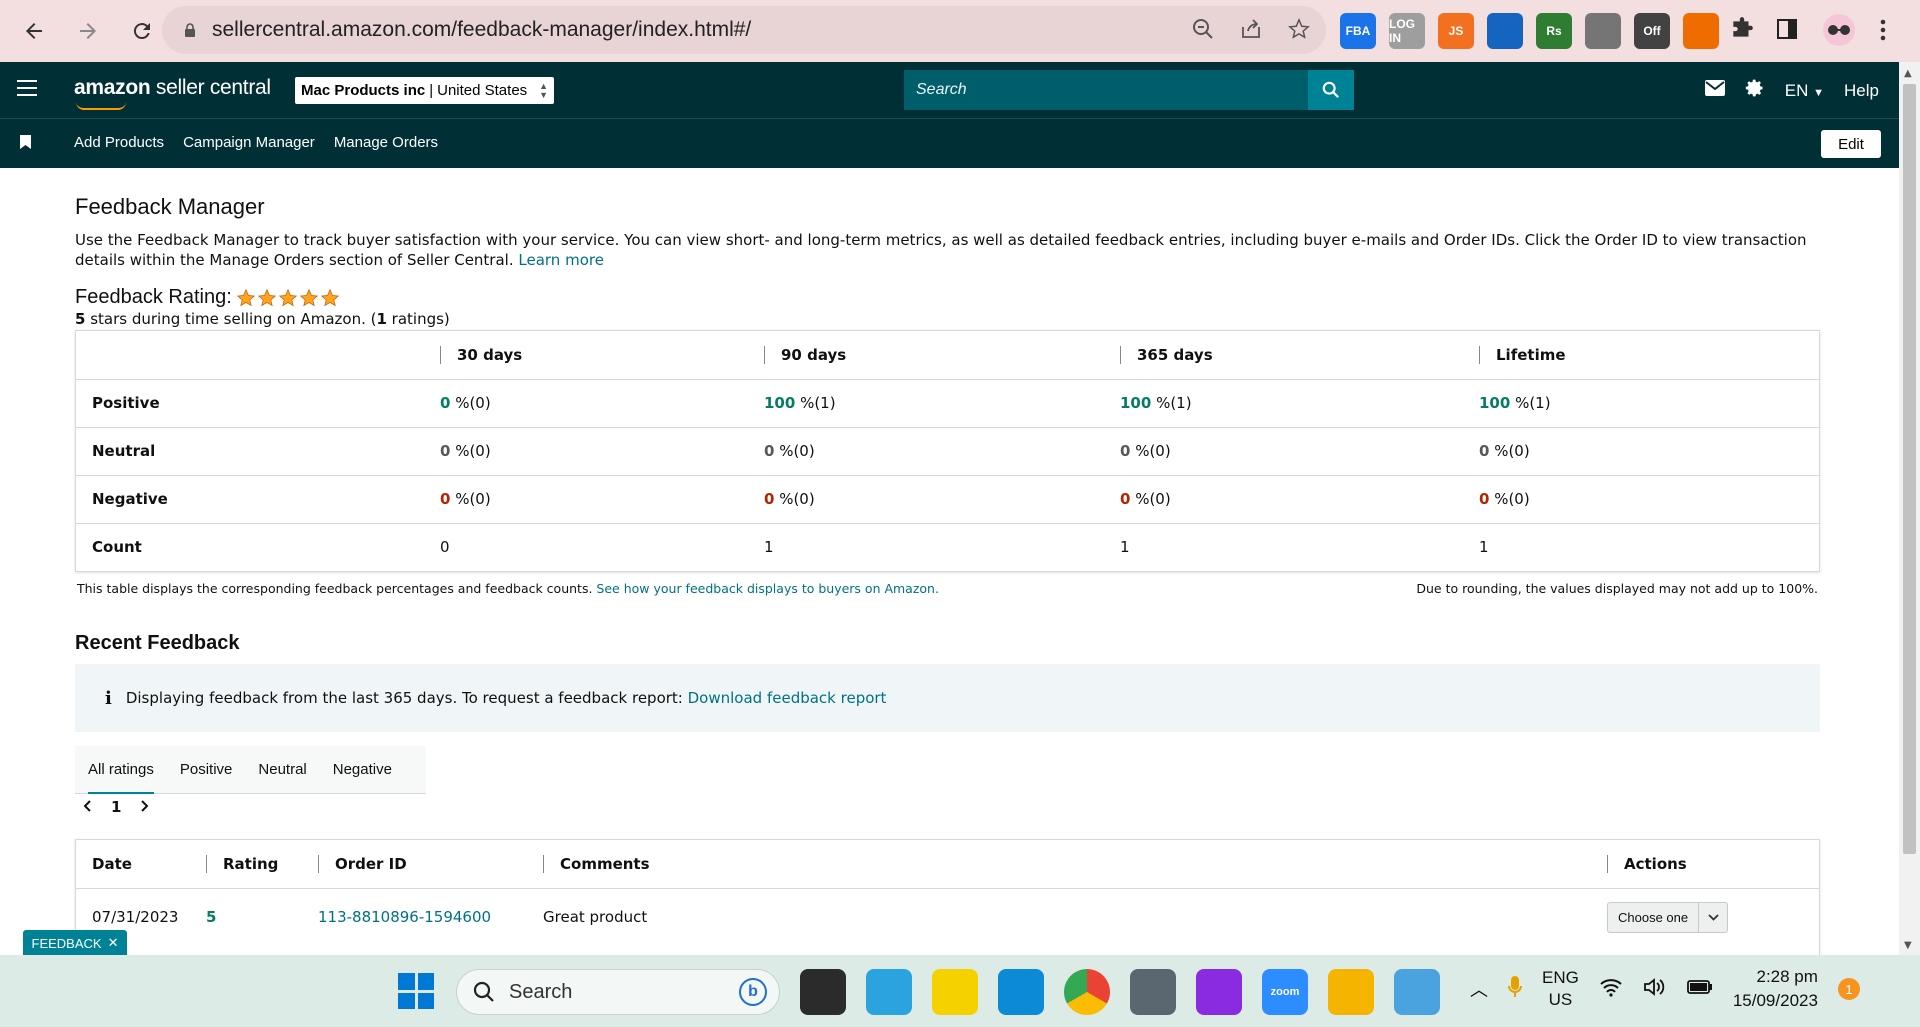 This screenshot has height=1027, width=1920. I want to click on cell-actions: Choose one, so click(1705, 916).